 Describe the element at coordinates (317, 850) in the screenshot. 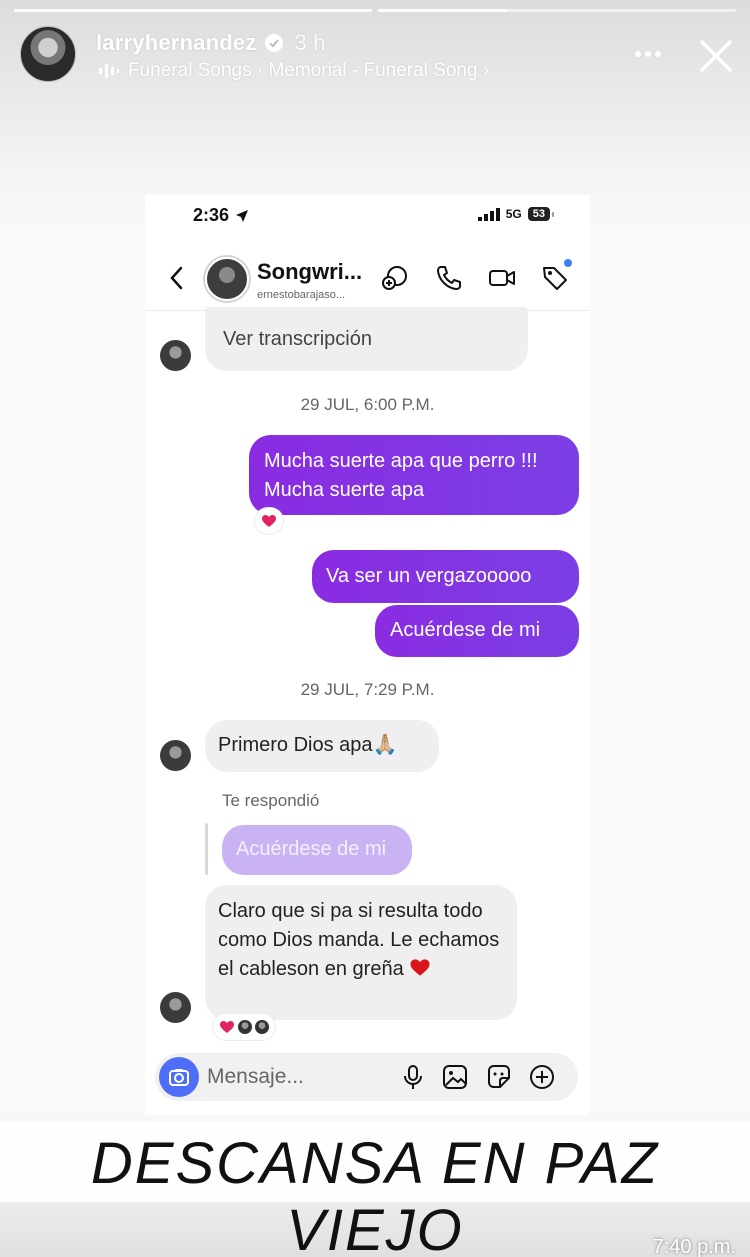

I see `reply-quote-bubble: Acuérdese de mi` at that location.